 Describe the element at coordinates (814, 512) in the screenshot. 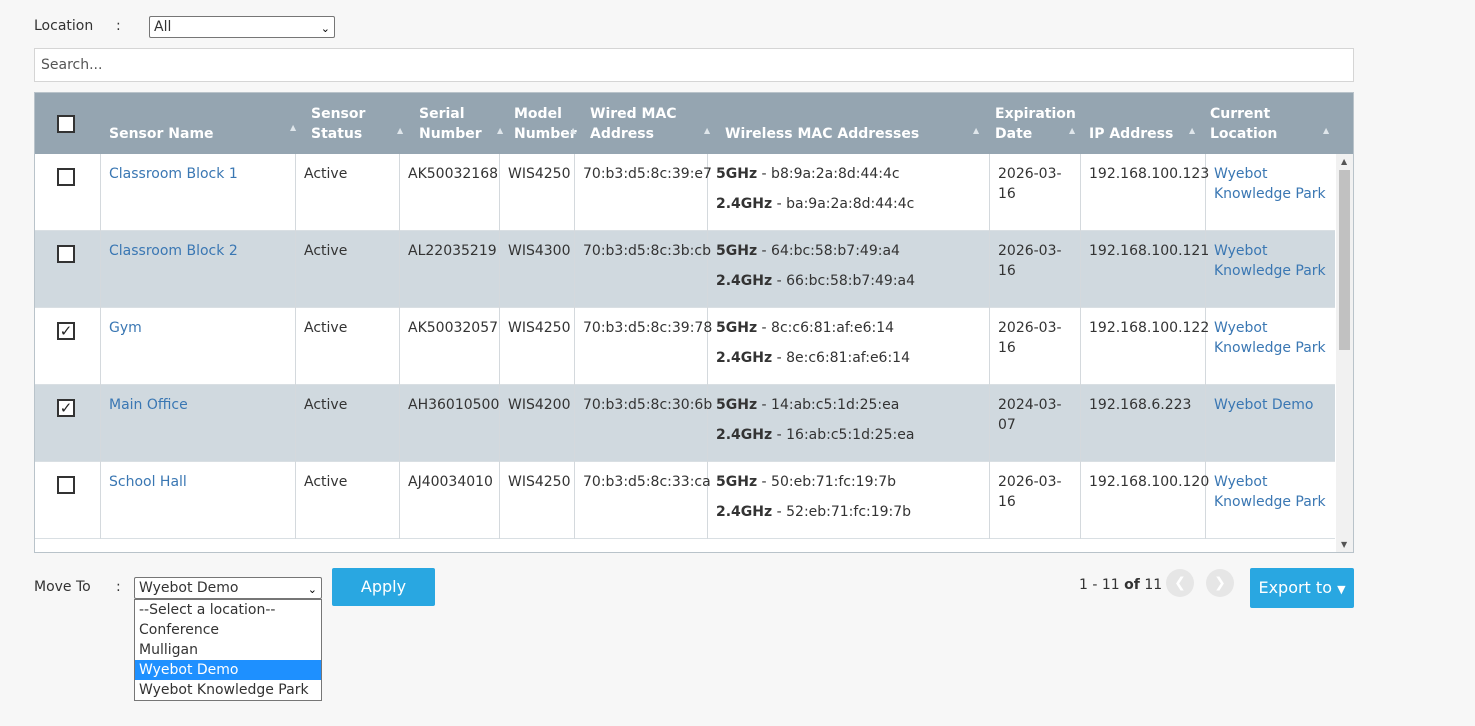

I see `mac-24ghz: 2.4GHz - 52:eb:71:fc:19:7b` at that location.